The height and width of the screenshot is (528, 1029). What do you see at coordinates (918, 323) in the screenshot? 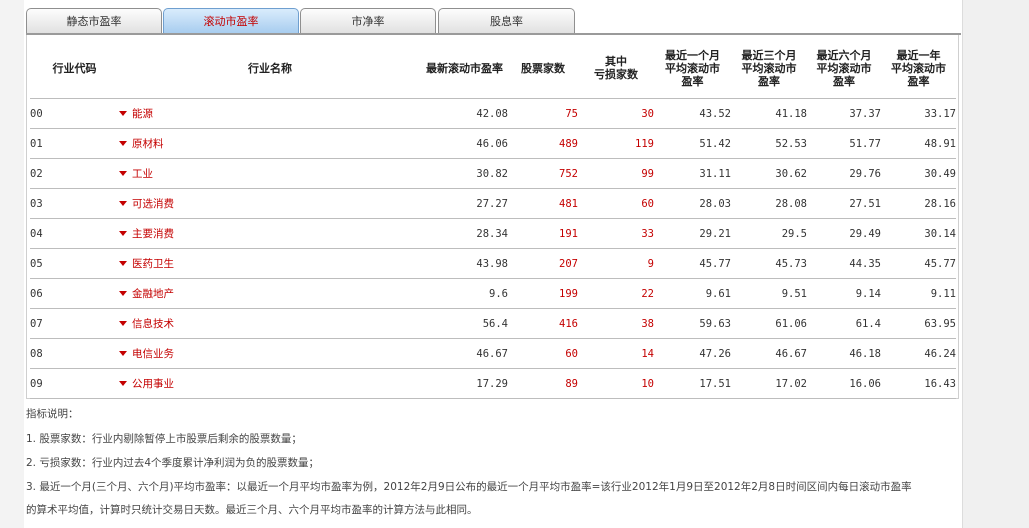
I see `row-avg-pe-1y: 63.95` at bounding box center [918, 323].